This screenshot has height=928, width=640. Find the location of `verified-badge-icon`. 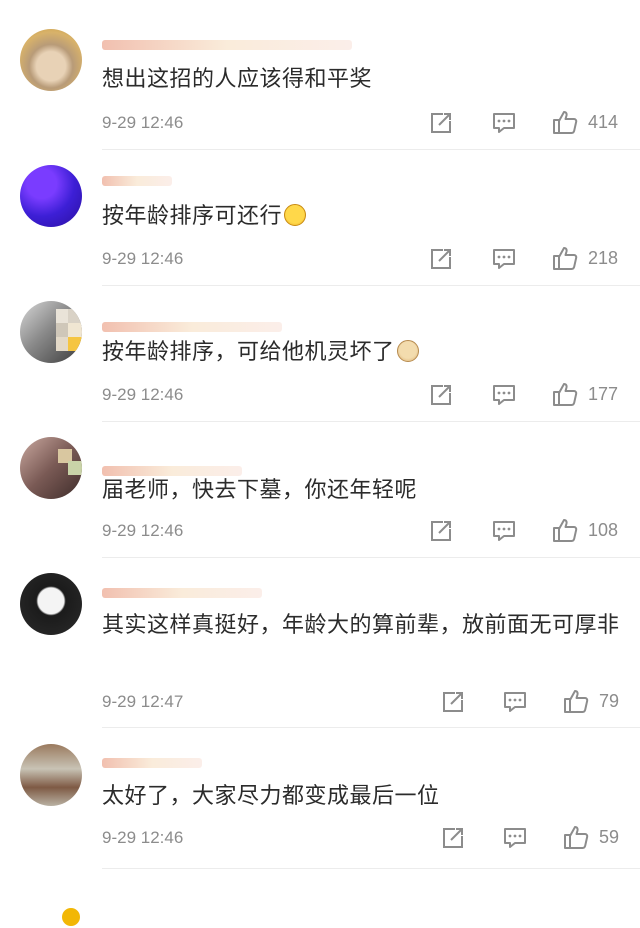

verified-badge-icon is located at coordinates (71, 917).